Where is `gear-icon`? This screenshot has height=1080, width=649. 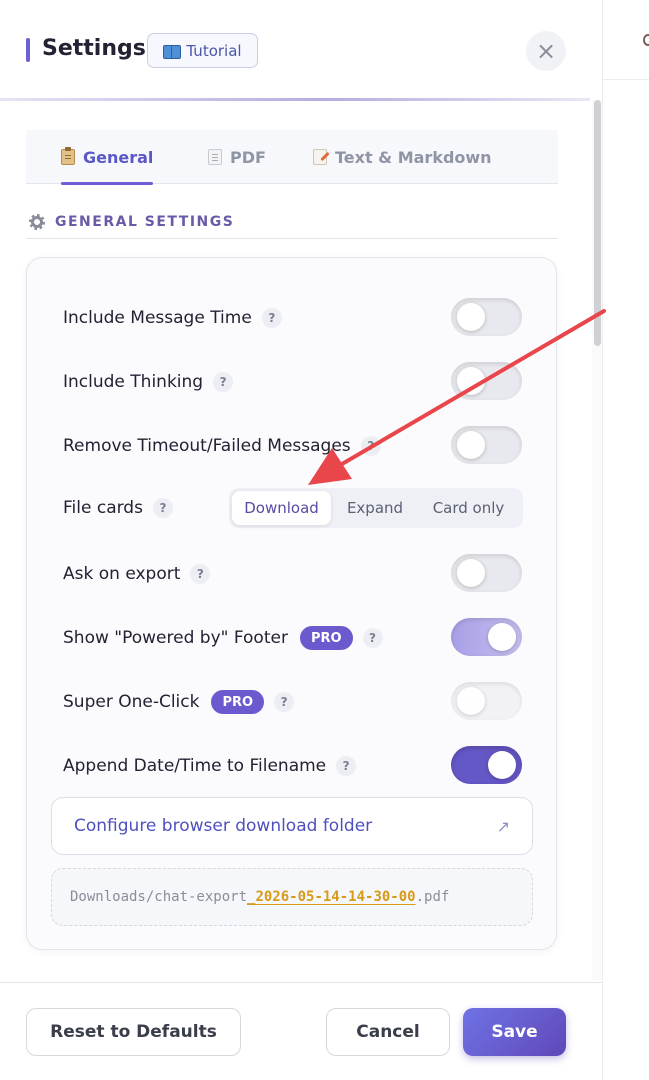 gear-icon is located at coordinates (37, 221).